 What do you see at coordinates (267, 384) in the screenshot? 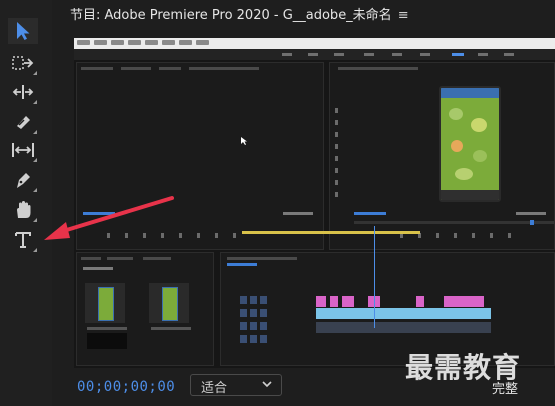
I see `chevron-down-icon` at bounding box center [267, 384].